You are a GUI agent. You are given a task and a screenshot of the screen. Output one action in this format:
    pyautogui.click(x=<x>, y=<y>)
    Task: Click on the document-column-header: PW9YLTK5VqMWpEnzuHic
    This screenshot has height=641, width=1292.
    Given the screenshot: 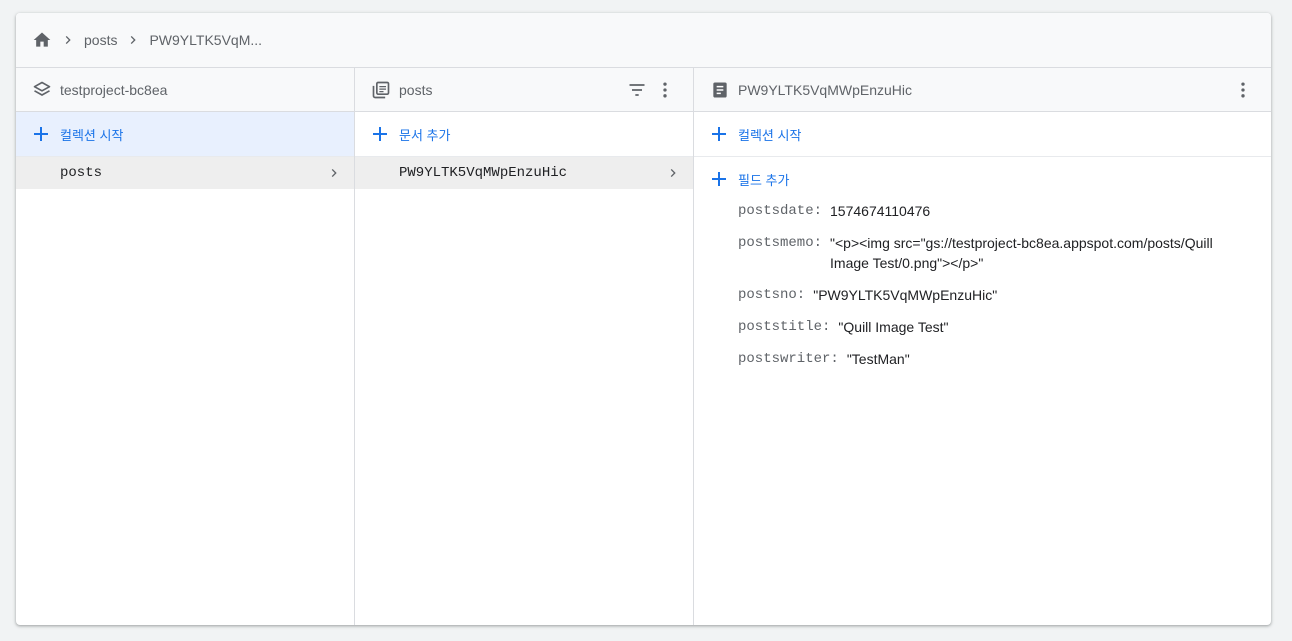 What is the action you would take?
    pyautogui.click(x=982, y=90)
    